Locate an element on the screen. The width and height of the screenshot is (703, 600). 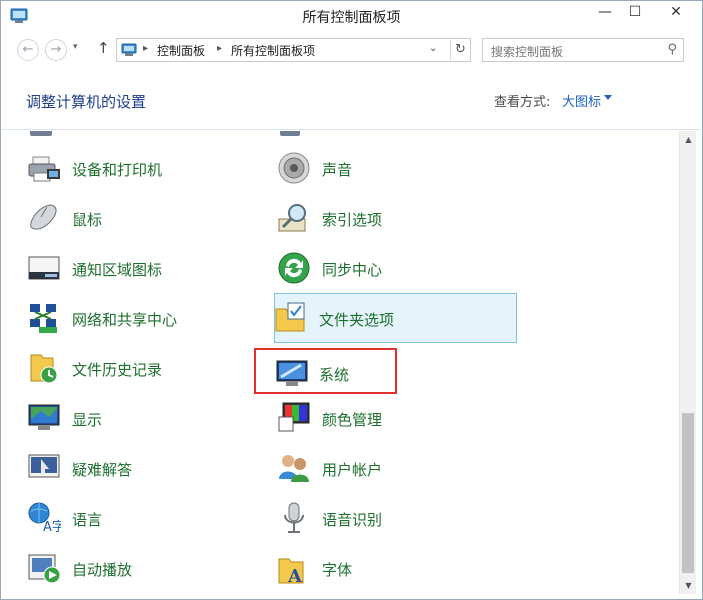
arrow-left-icon: ← is located at coordinates (28, 49).